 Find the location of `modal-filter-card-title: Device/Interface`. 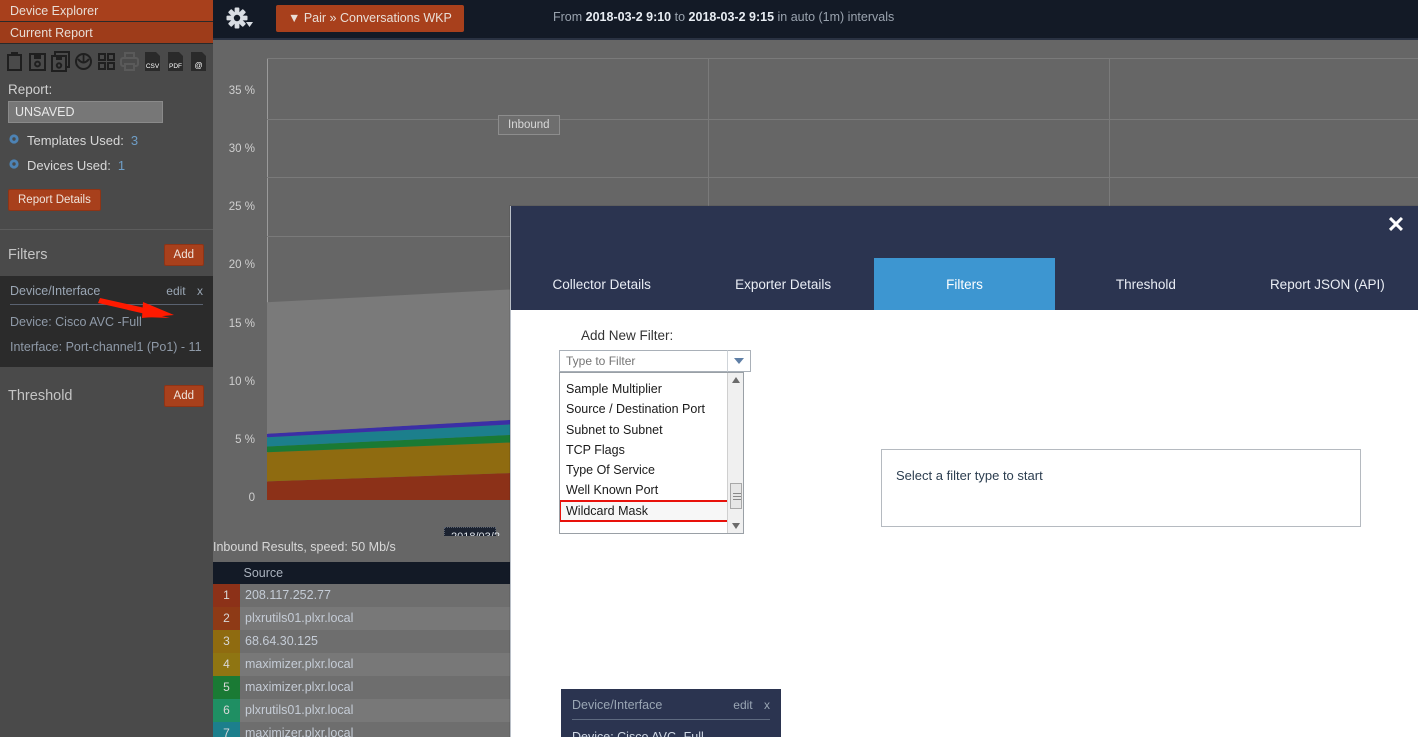

modal-filter-card-title: Device/Interface is located at coordinates (617, 705).